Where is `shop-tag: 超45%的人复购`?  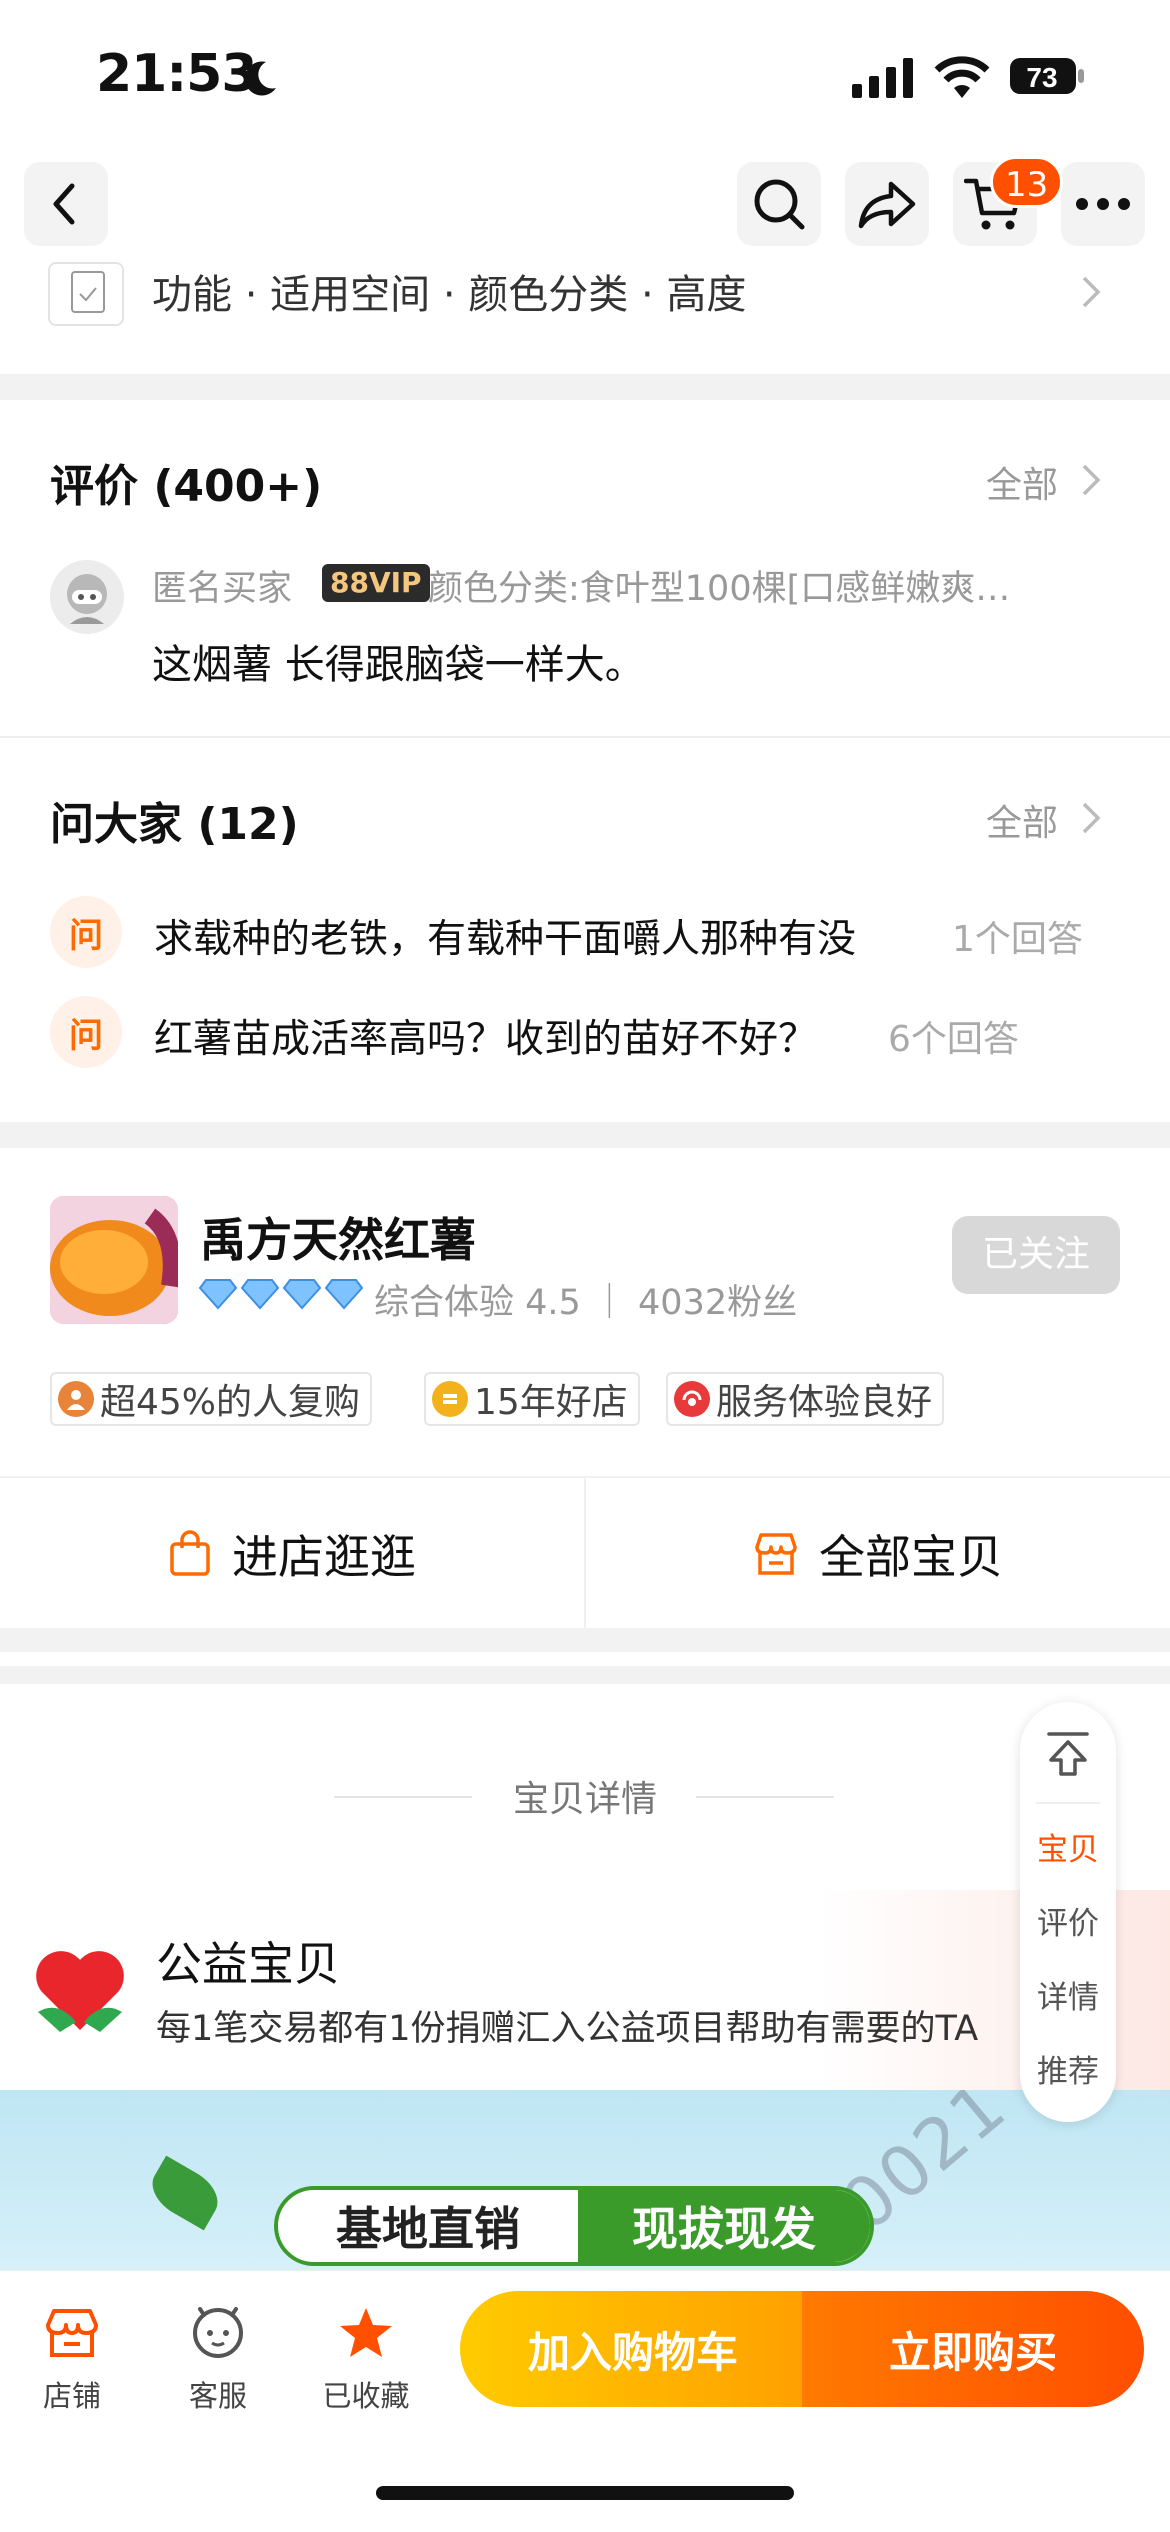 shop-tag: 超45%的人复购 is located at coordinates (211, 1399).